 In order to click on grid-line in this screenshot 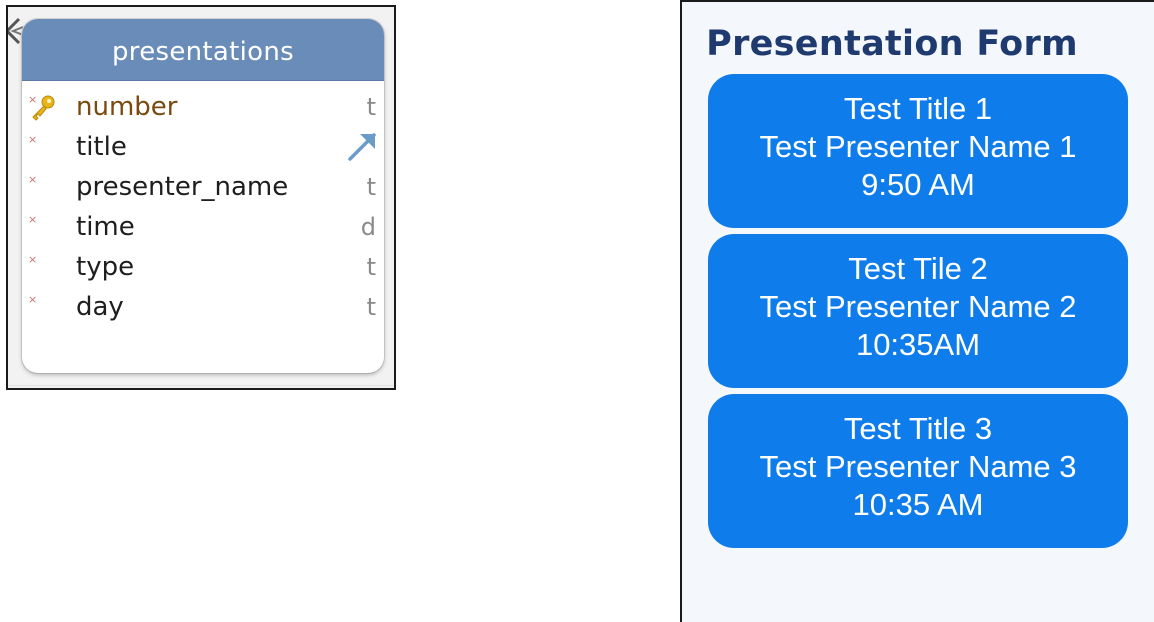, I will do `click(201, 385)`.